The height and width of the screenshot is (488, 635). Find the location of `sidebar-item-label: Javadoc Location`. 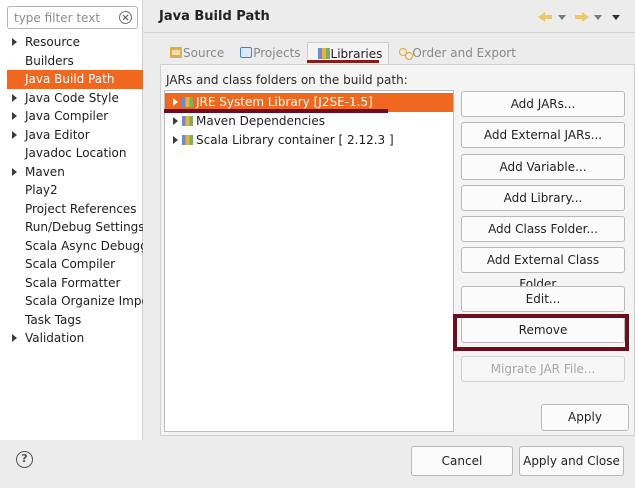

sidebar-item-label: Javadoc Location is located at coordinates (76, 153).